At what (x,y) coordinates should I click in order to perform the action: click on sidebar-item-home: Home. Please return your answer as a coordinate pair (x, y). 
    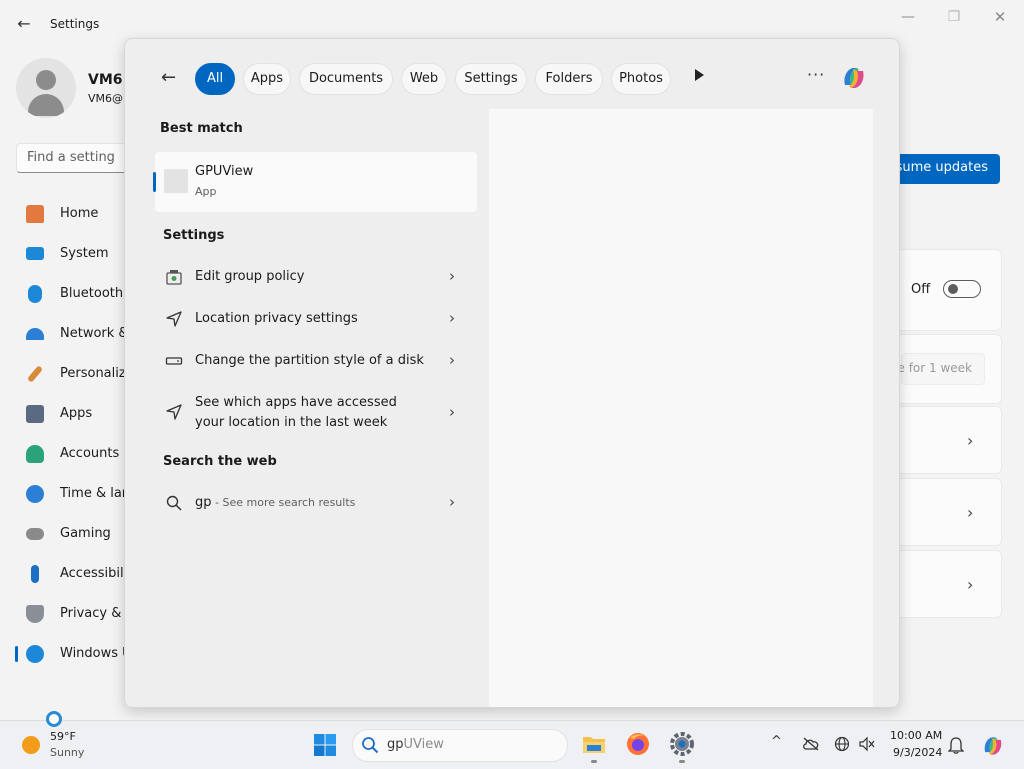
    Looking at the image, I should click on (73, 214).